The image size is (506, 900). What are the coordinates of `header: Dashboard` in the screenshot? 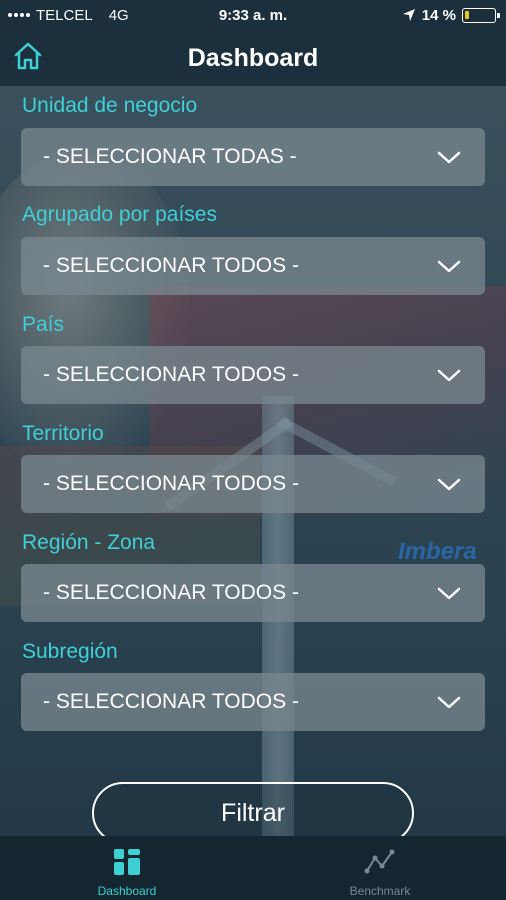 It's located at (253, 58).